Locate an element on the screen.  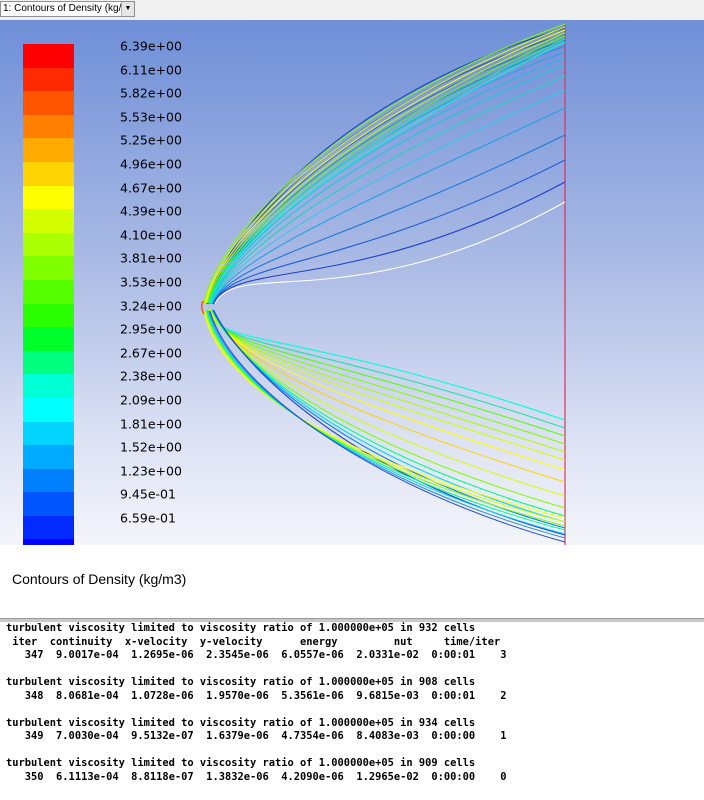
stagnation-contour is located at coordinates (202, 307).